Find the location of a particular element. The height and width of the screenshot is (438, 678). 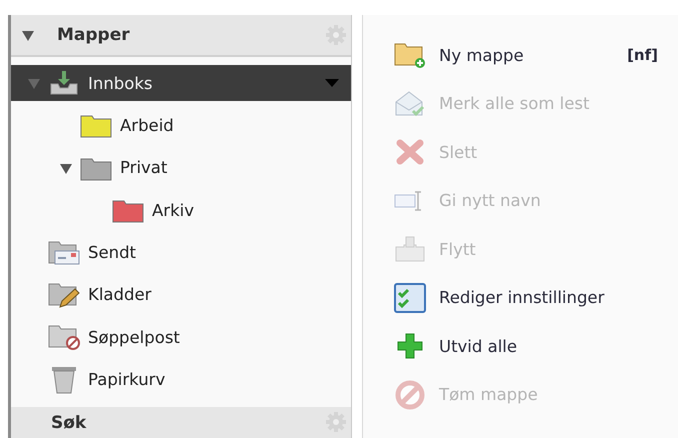

trash-icon is located at coordinates (64, 380).